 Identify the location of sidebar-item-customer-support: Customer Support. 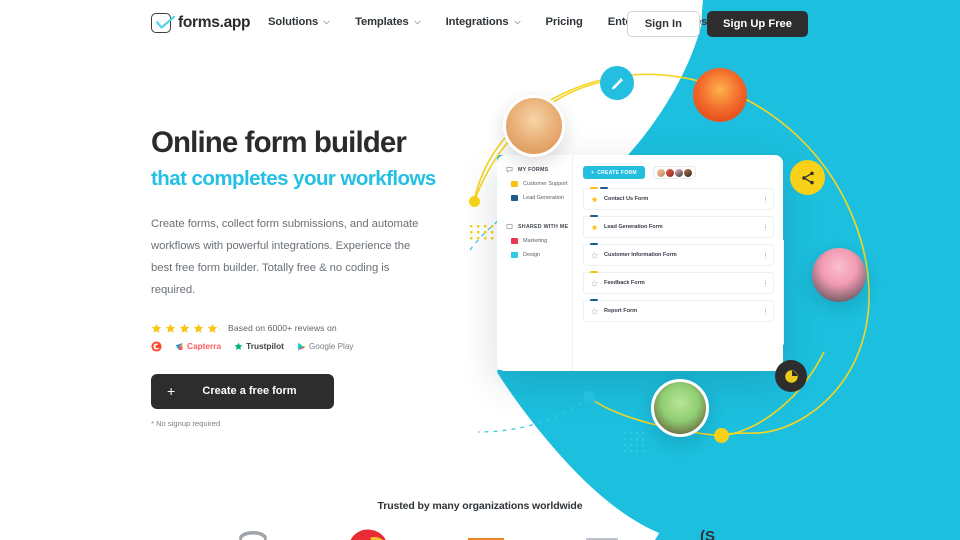
(534, 184).